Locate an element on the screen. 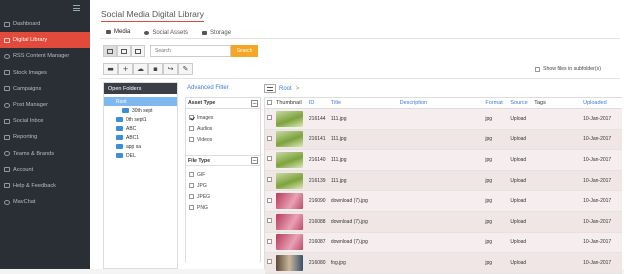 Image resolution: width=624 pixels, height=274 pixels. col-description: Description is located at coordinates (441, 103).